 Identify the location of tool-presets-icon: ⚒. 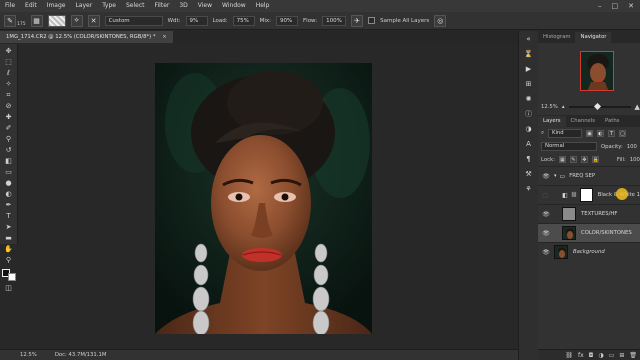
(529, 174).